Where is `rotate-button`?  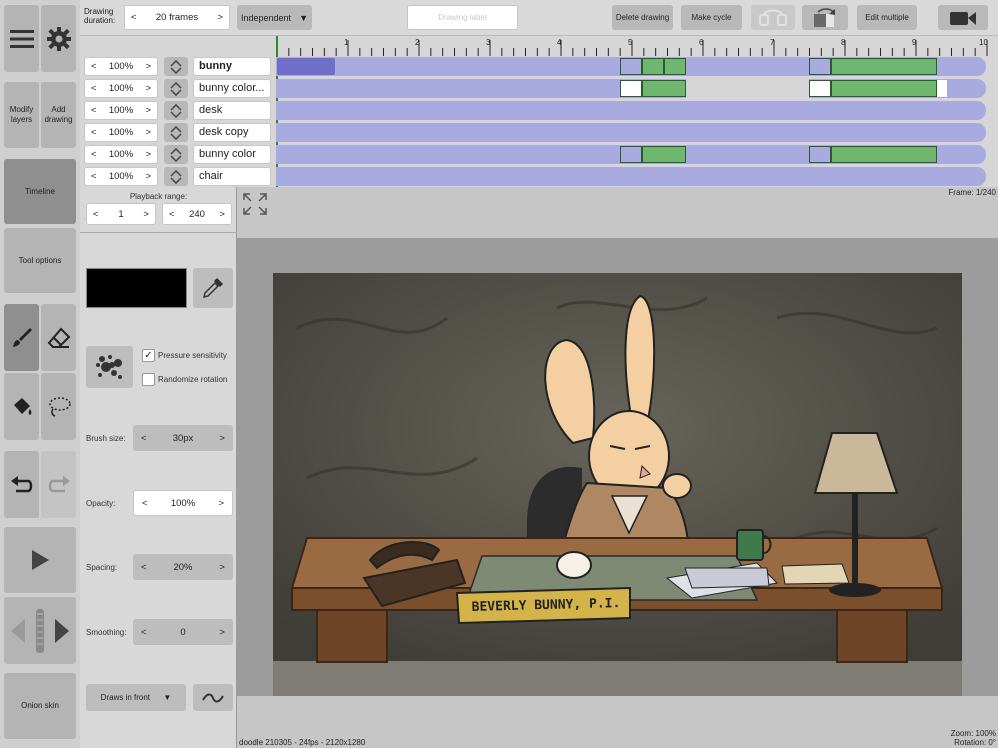 rotate-button is located at coordinates (825, 17).